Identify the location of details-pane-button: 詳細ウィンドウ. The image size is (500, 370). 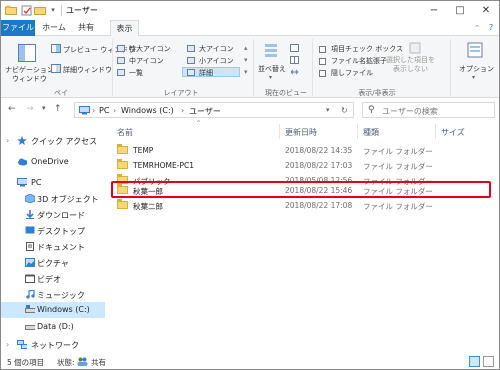
(87, 70).